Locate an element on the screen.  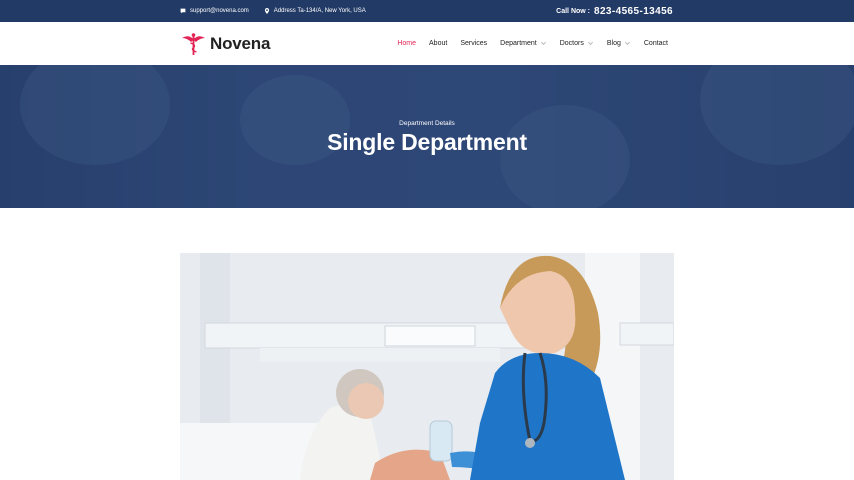
call-now: Call Now : 823-4565-13456 is located at coordinates (614, 11).